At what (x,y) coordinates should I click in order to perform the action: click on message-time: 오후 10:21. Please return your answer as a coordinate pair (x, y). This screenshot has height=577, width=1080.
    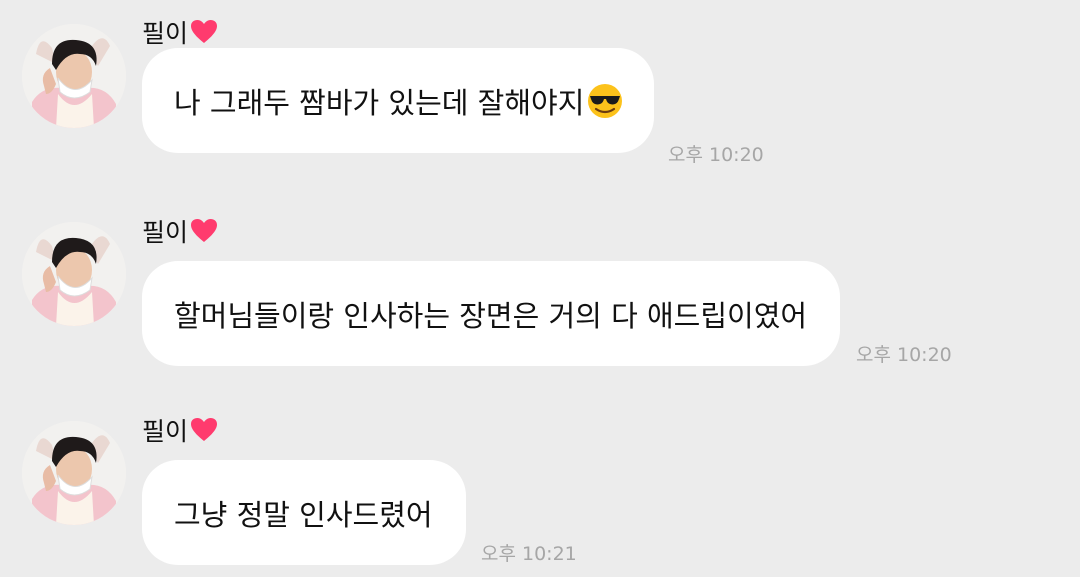
    Looking at the image, I should click on (529, 554).